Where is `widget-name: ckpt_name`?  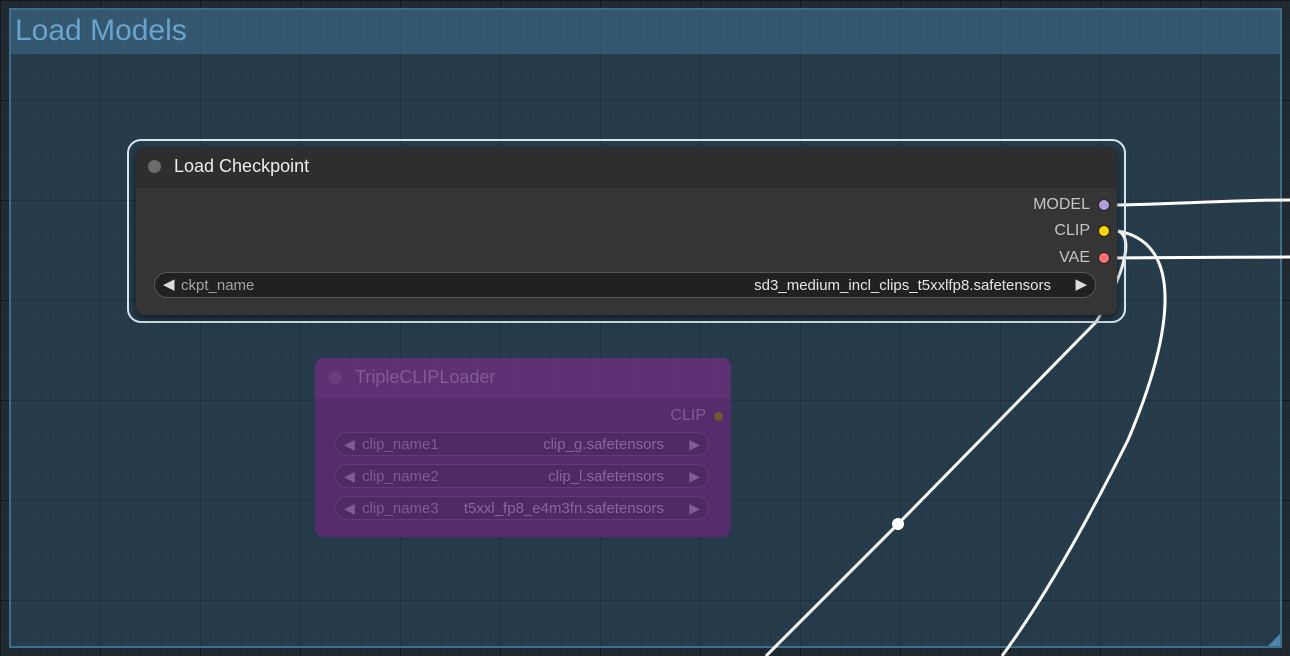 widget-name: ckpt_name is located at coordinates (218, 285).